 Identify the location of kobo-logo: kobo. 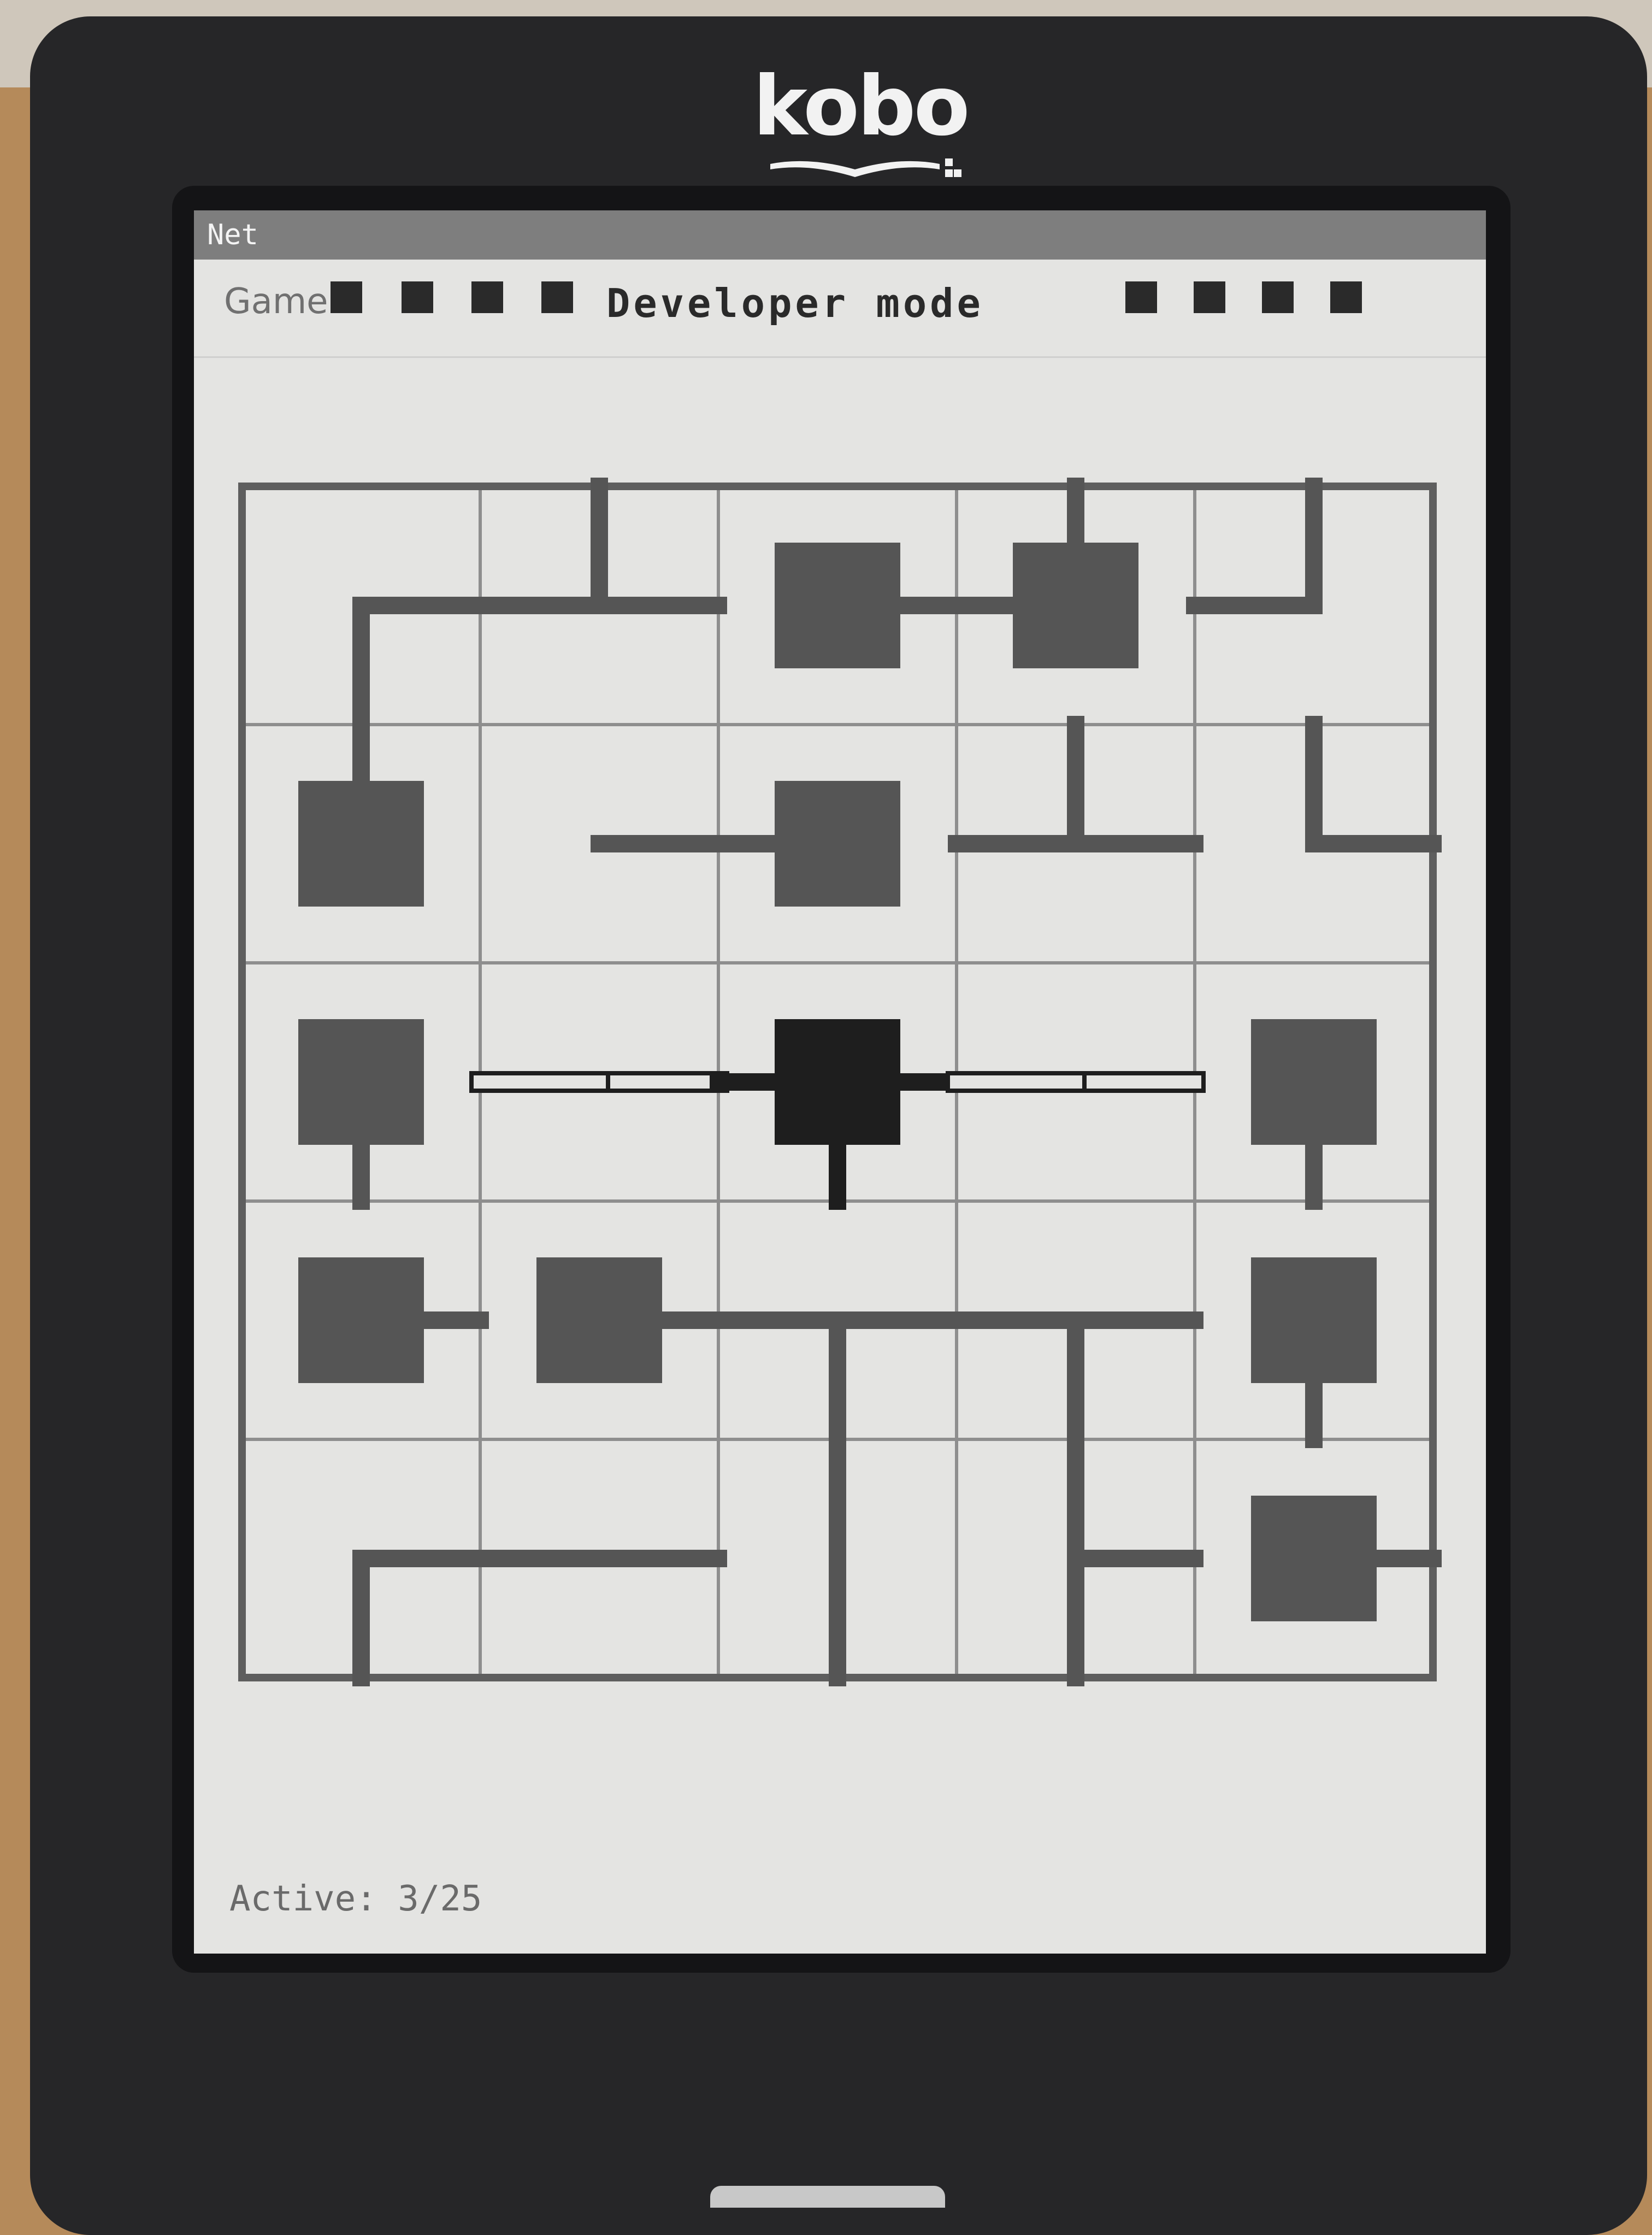
(860, 123).